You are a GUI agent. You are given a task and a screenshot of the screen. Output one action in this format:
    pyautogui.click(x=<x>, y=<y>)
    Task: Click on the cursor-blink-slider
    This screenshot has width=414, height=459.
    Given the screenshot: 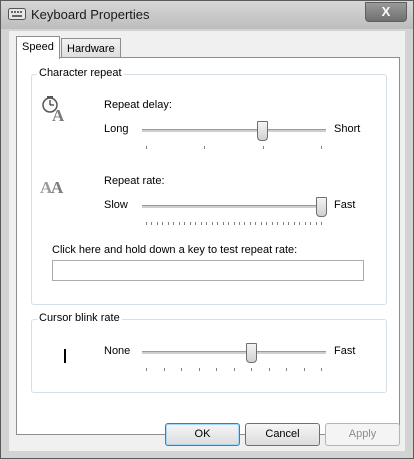 What is the action you would take?
    pyautogui.click(x=234, y=353)
    